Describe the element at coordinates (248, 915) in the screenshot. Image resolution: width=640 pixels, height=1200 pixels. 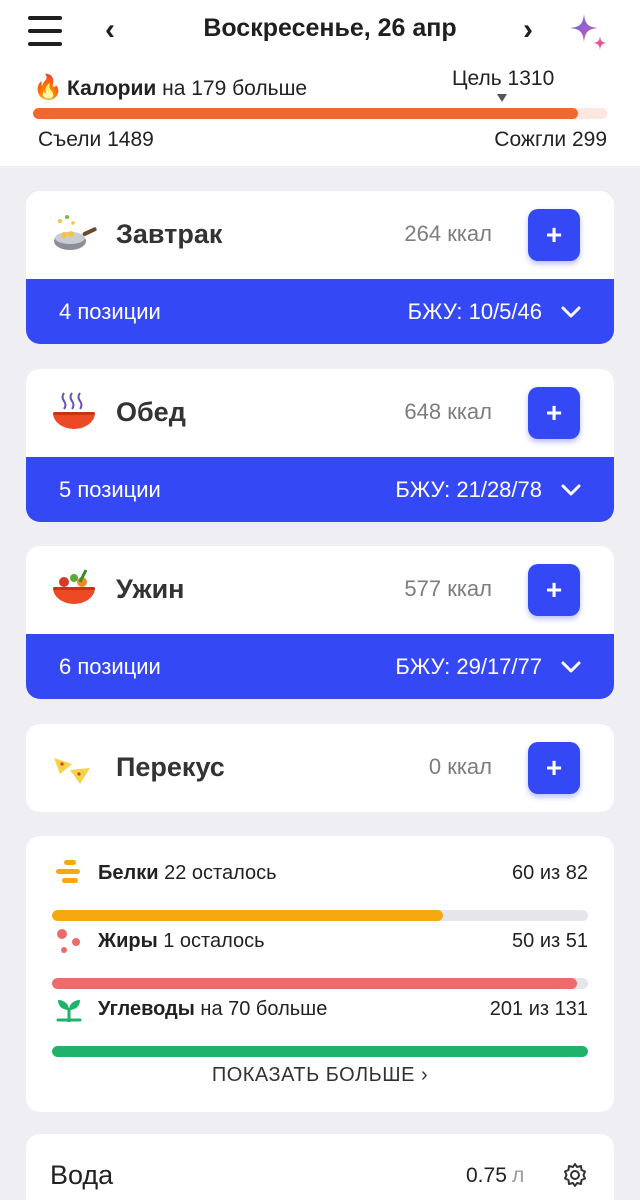
I see `protein-progress-fill` at that location.